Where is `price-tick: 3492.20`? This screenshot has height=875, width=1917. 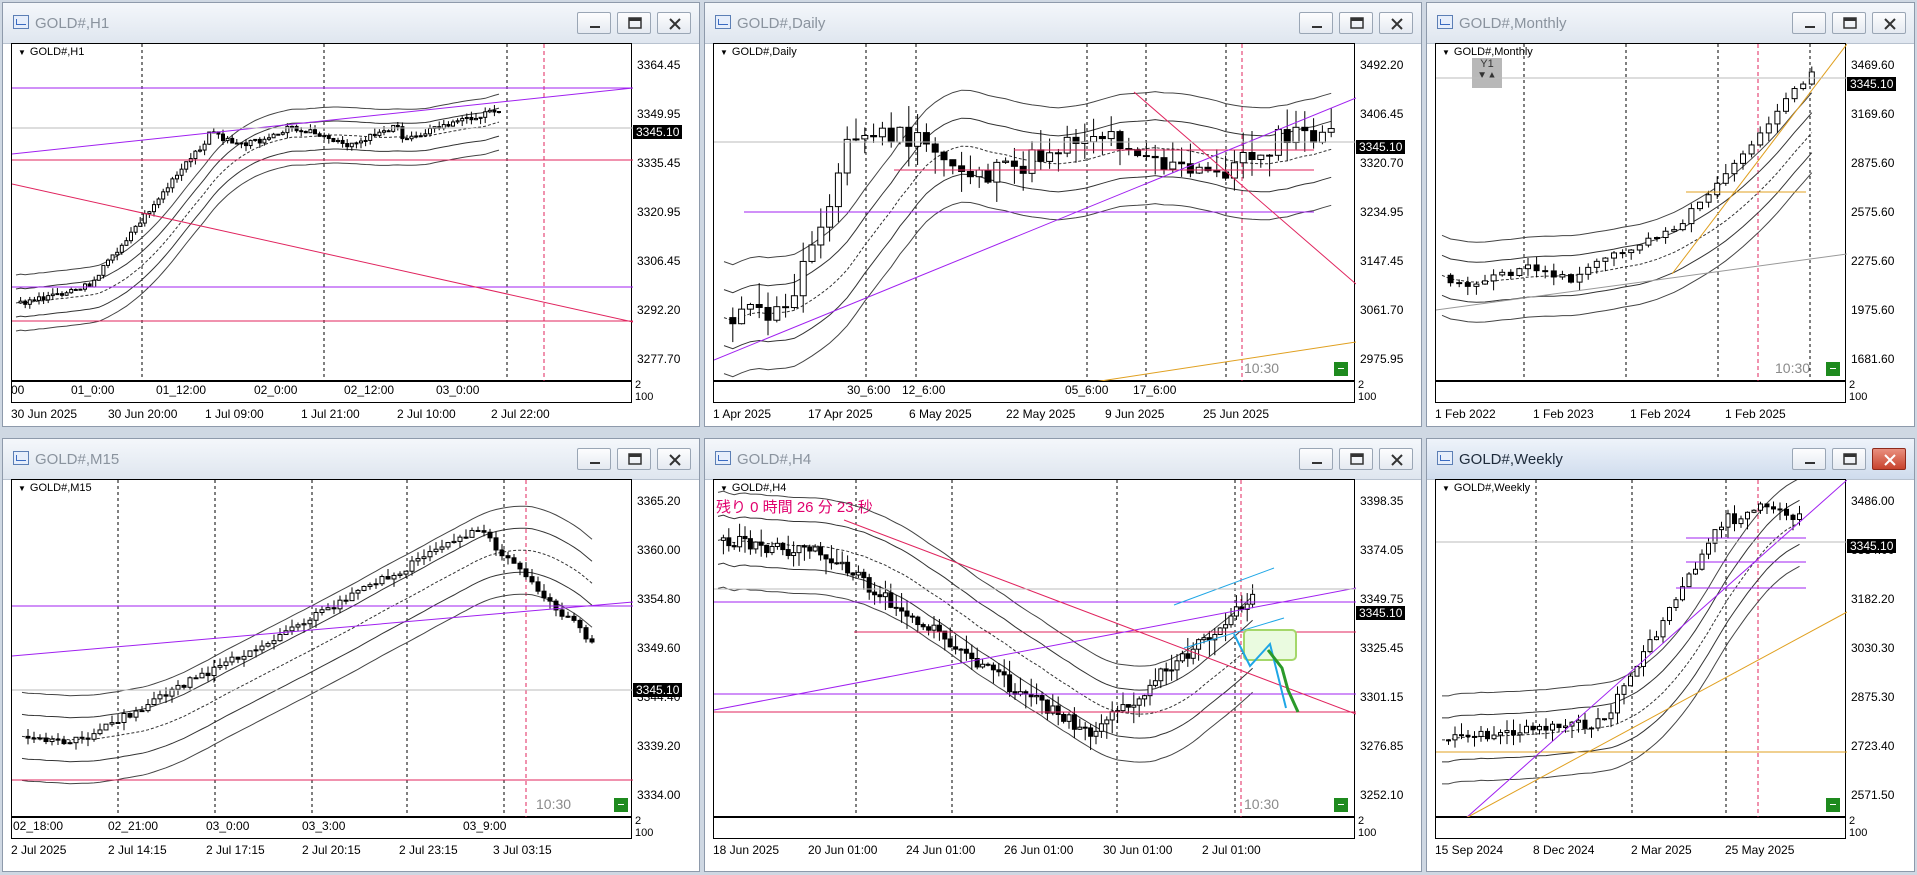
price-tick: 3492.20 is located at coordinates (1382, 65).